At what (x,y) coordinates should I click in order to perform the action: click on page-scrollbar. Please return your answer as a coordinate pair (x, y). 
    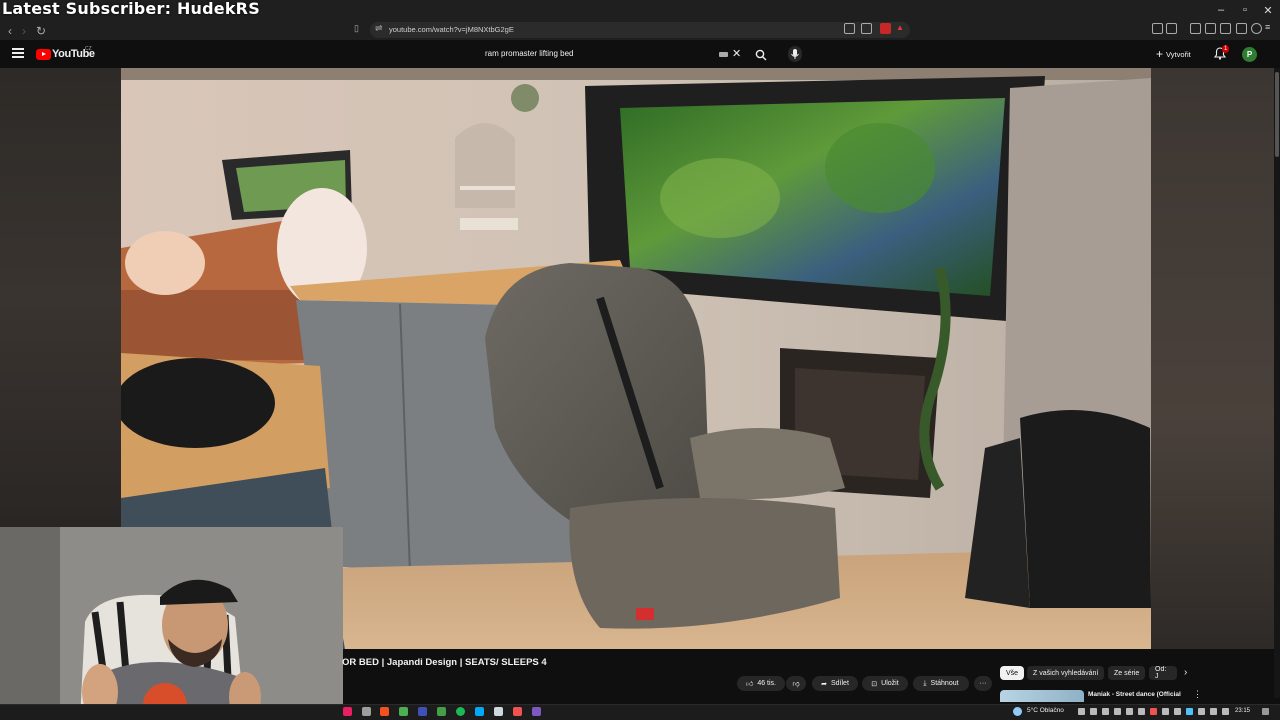
    Looking at the image, I should click on (1277, 383).